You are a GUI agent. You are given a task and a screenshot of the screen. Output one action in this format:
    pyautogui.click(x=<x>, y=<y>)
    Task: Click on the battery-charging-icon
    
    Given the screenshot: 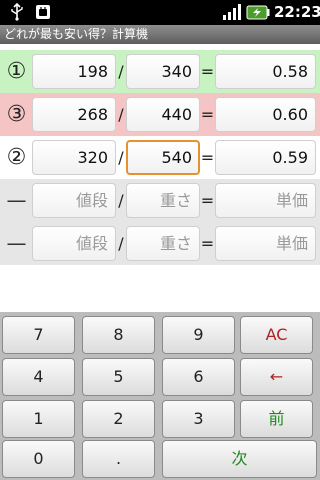 What is the action you would take?
    pyautogui.click(x=258, y=12)
    